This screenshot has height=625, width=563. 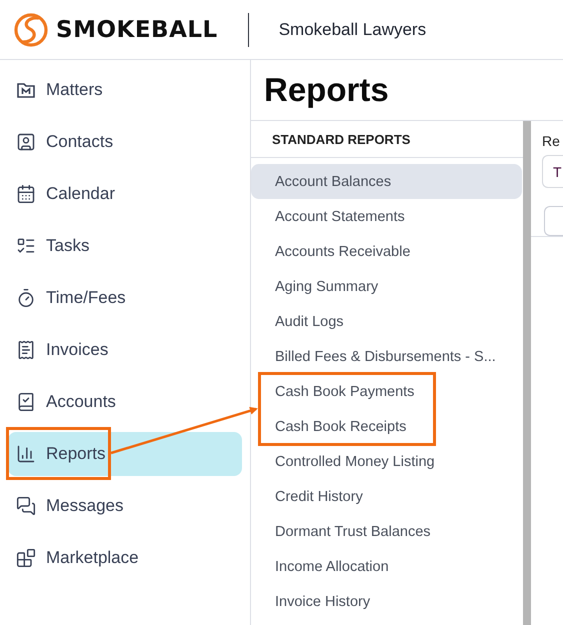 I want to click on report-item: Dormant Trust Balances, so click(x=386, y=531).